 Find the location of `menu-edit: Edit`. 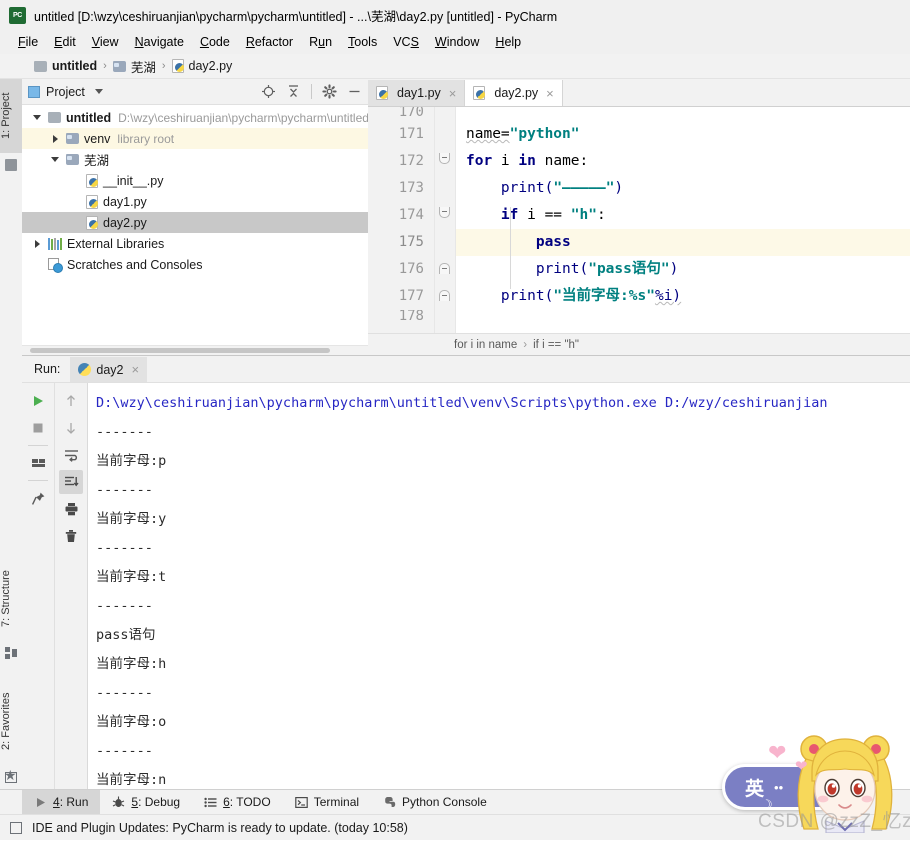

menu-edit: Edit is located at coordinates (65, 42).